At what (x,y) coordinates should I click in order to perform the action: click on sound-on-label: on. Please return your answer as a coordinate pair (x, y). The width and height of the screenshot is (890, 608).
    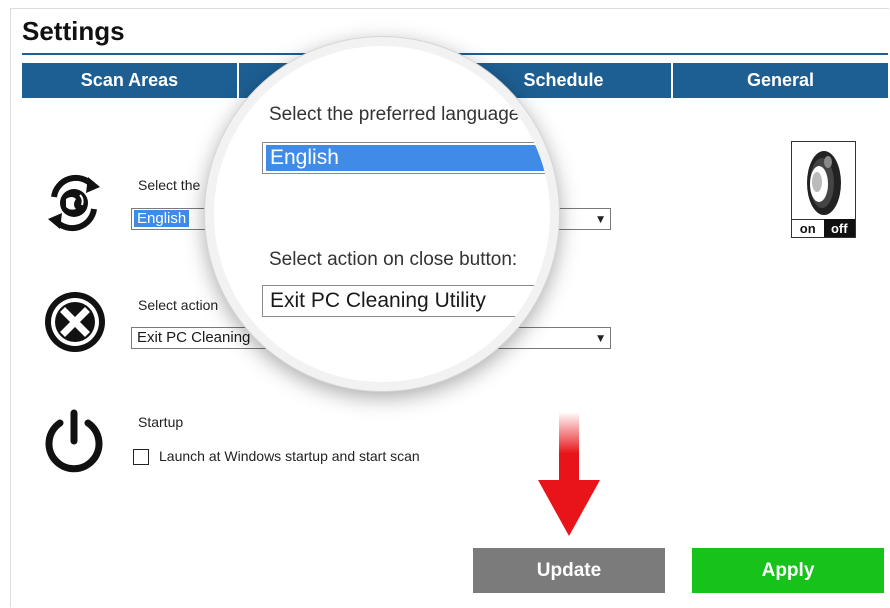
    Looking at the image, I should click on (808, 228).